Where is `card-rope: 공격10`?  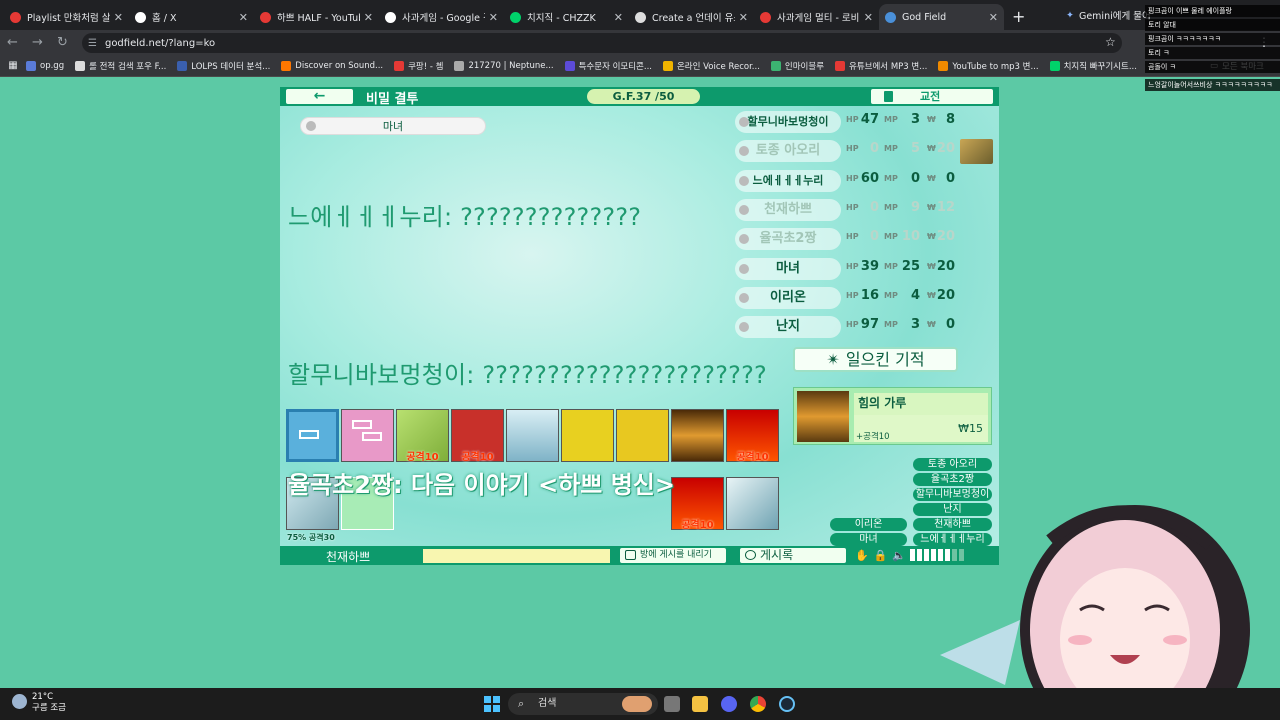 card-rope: 공격10 is located at coordinates (477, 436).